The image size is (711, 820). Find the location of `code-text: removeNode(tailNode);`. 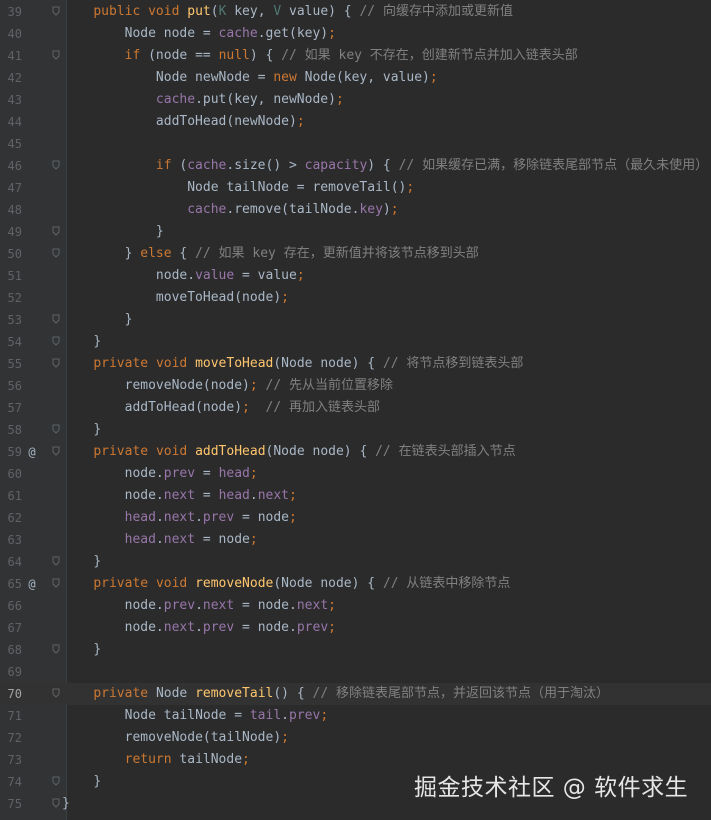

code-text: removeNode(tailNode); is located at coordinates (175, 738).